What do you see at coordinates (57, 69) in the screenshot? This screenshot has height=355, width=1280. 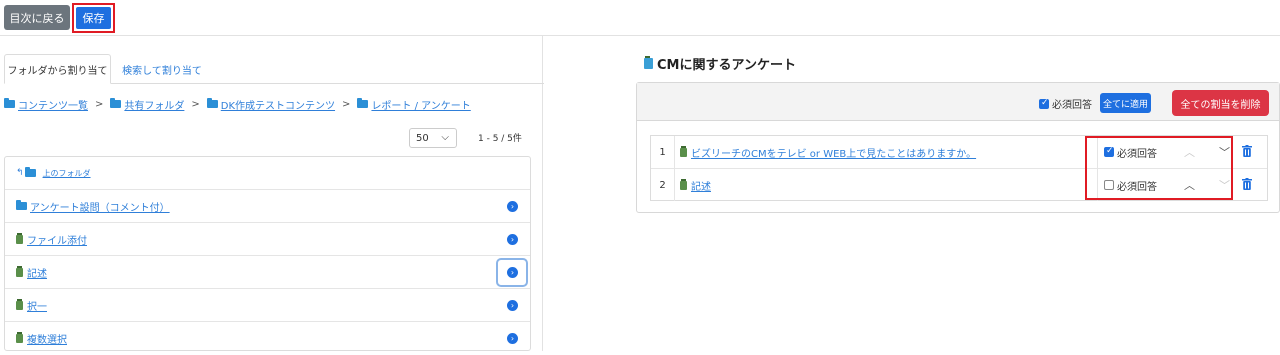 I see `tab-assign-from-folder: フォルダから割り当て` at bounding box center [57, 69].